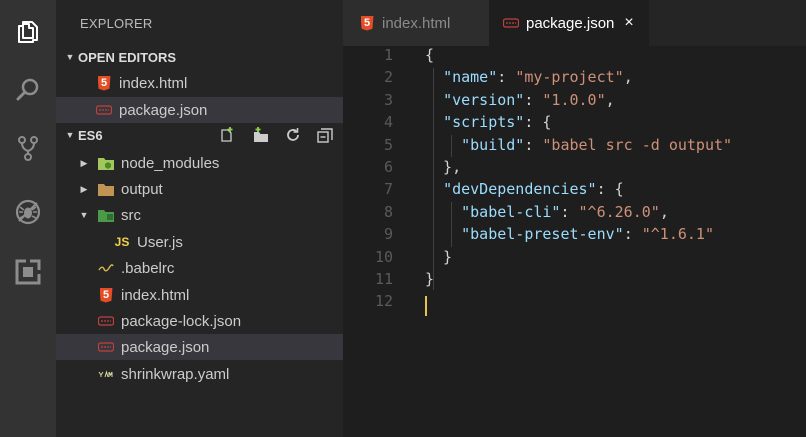  What do you see at coordinates (388, 144) in the screenshot?
I see `line-number: 5` at bounding box center [388, 144].